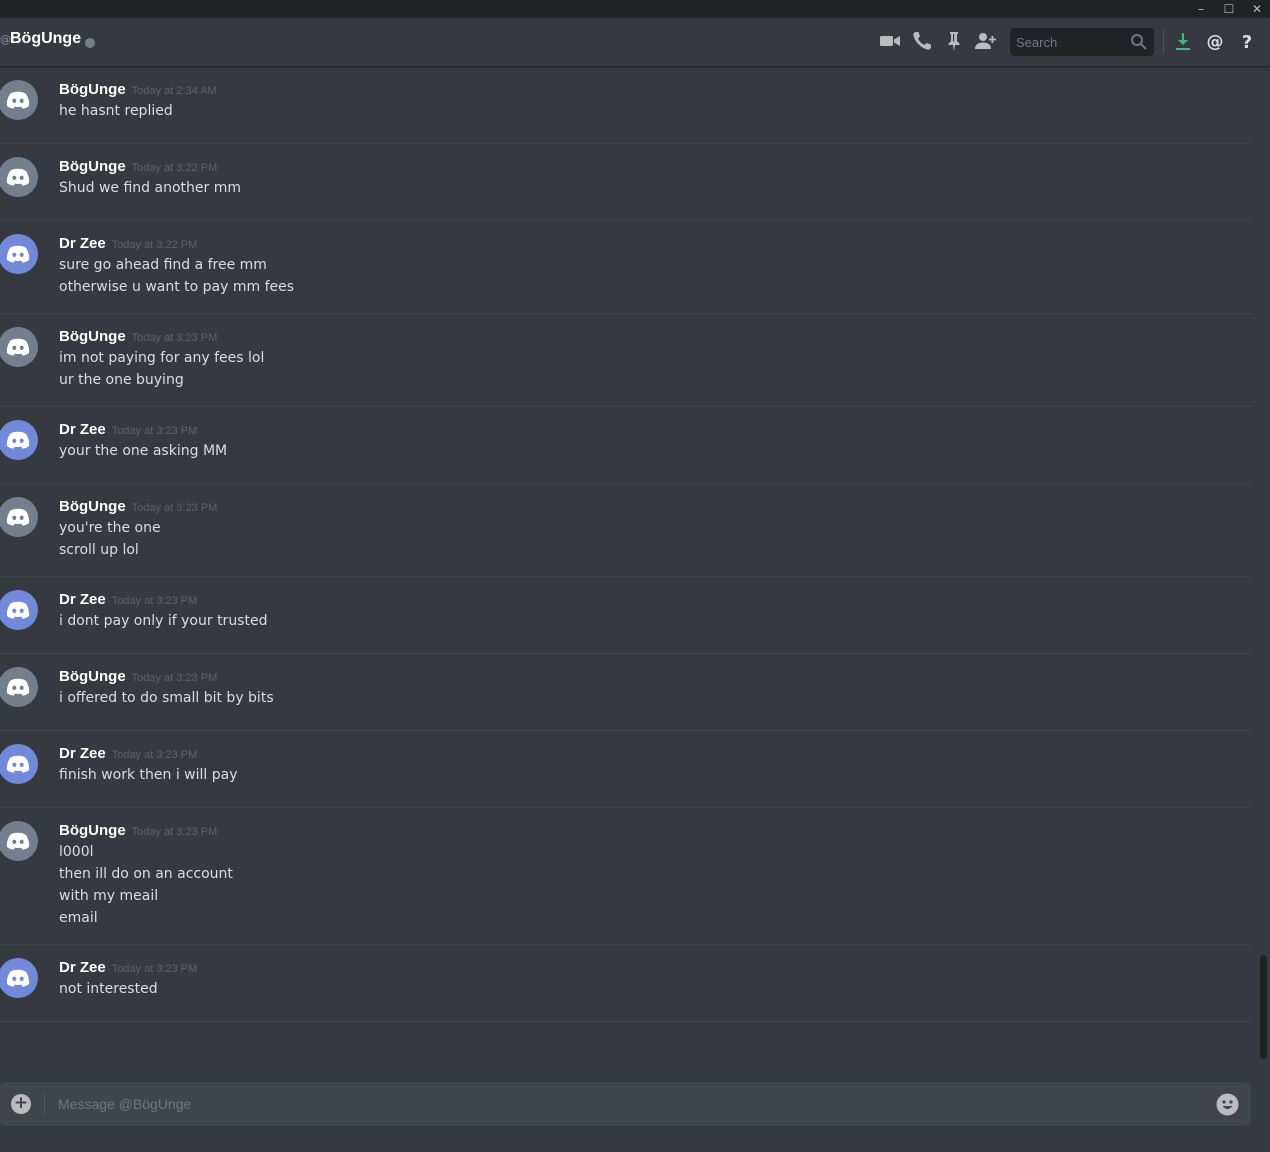 The height and width of the screenshot is (1152, 1270). Describe the element at coordinates (78, 918) in the screenshot. I see `message-text: email` at that location.